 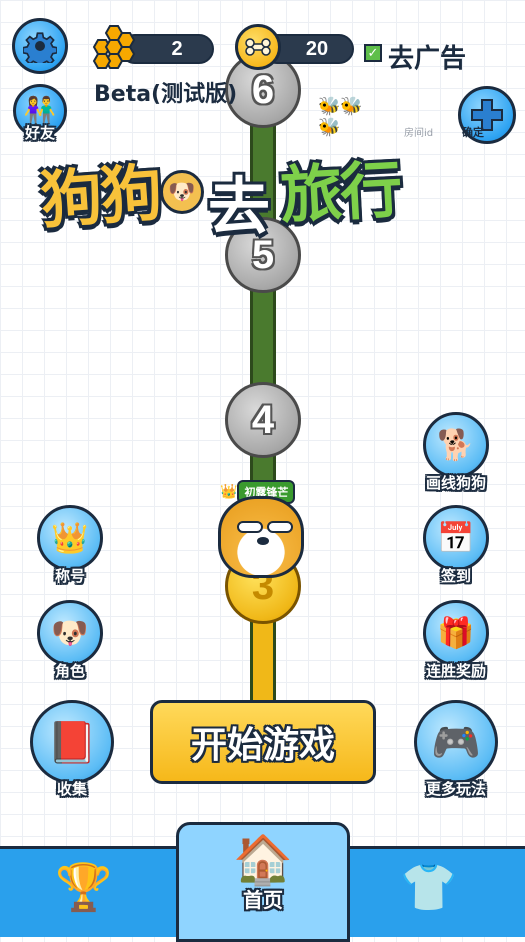 What do you see at coordinates (456, 445) in the screenshot?
I see `draw-dog-icon: 🐕` at bounding box center [456, 445].